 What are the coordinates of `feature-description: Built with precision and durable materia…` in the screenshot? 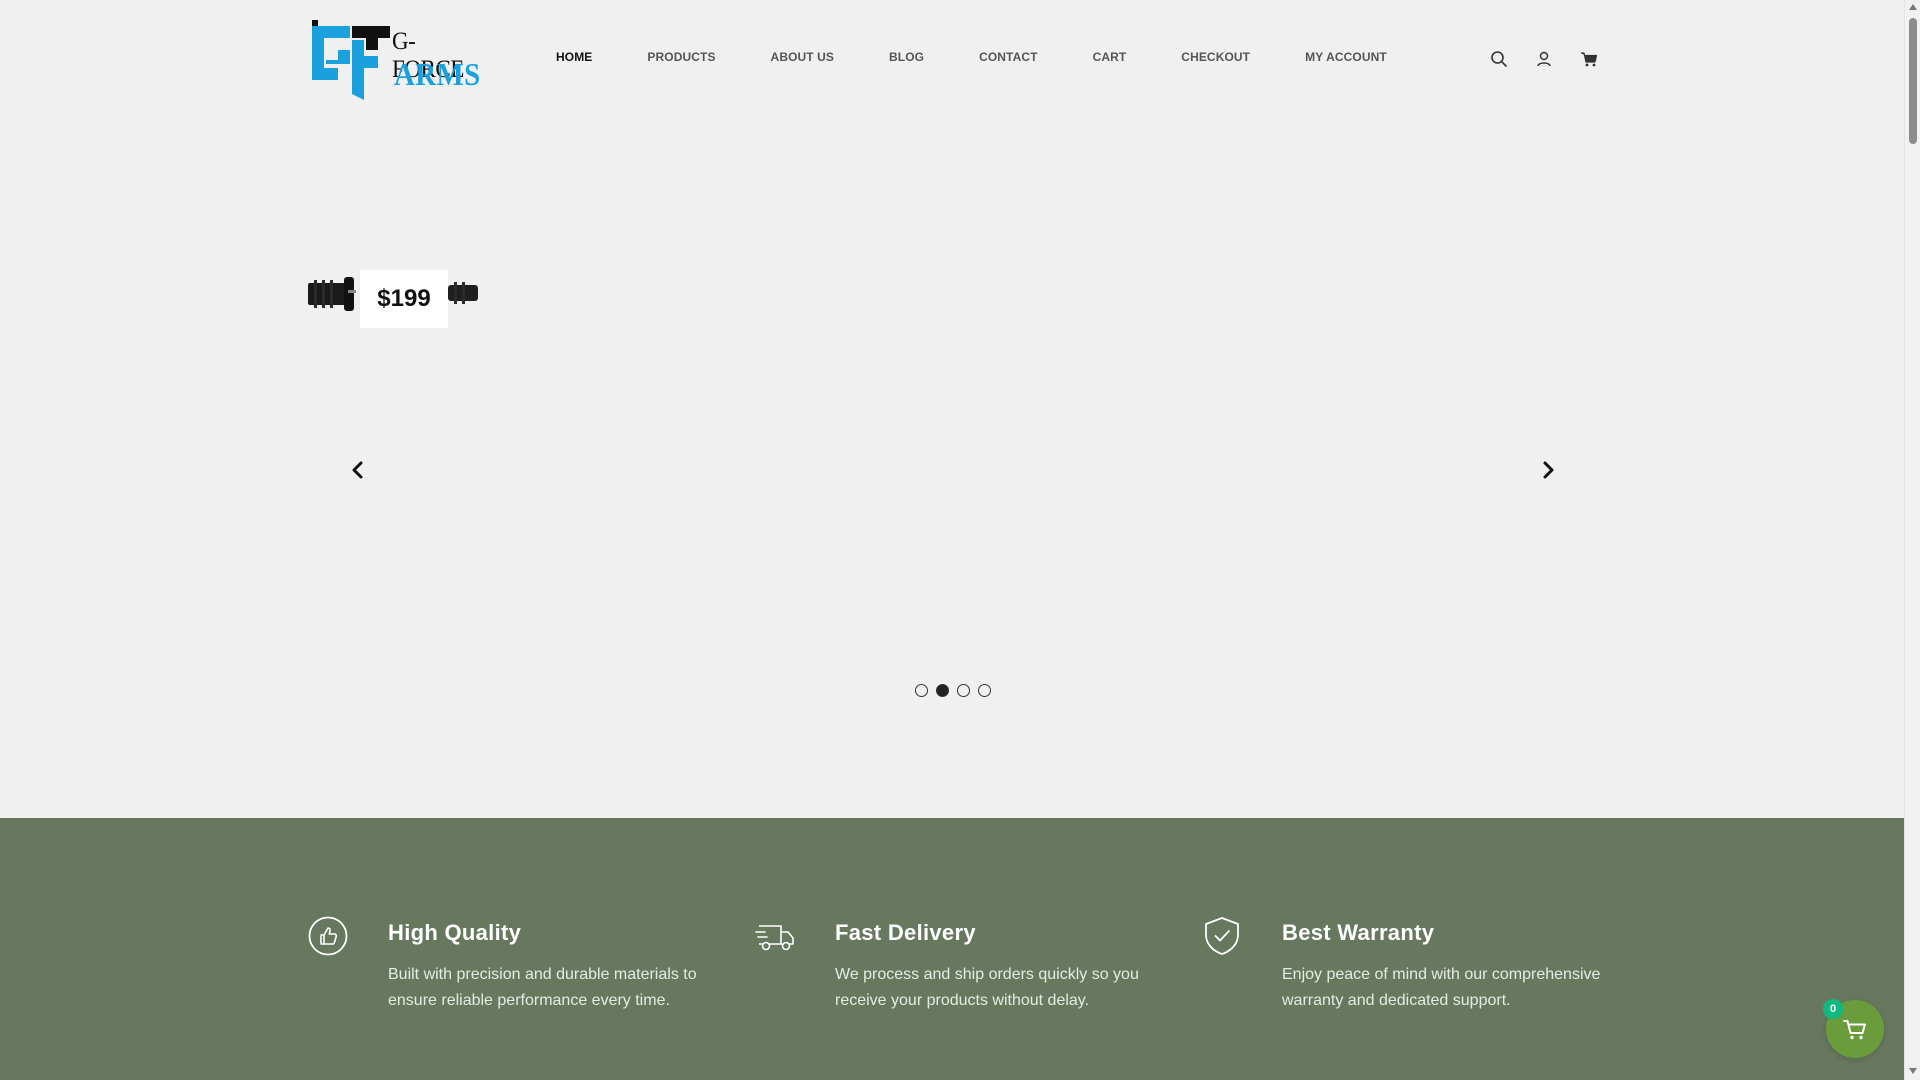 It's located at (542, 987).